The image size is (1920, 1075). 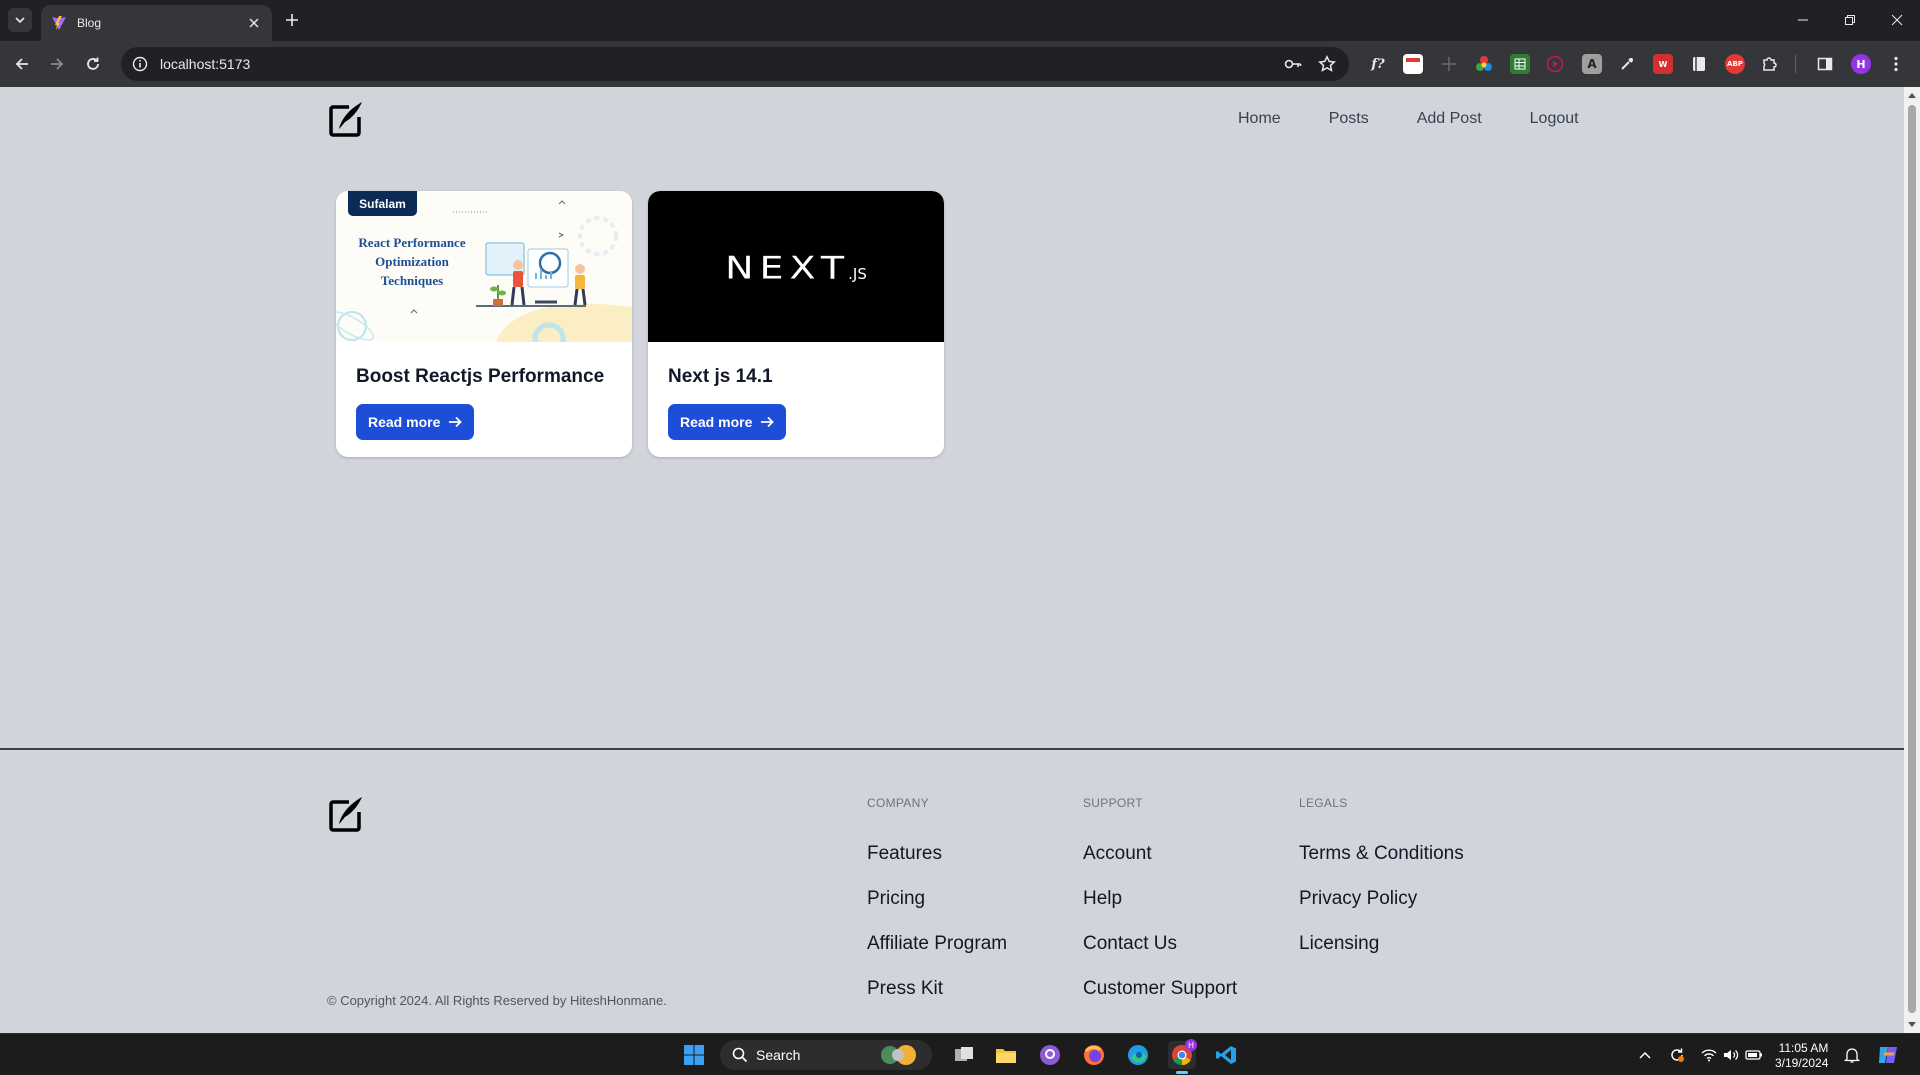 What do you see at coordinates (1912, 95) in the screenshot?
I see `scroll-up-arrow-icon` at bounding box center [1912, 95].